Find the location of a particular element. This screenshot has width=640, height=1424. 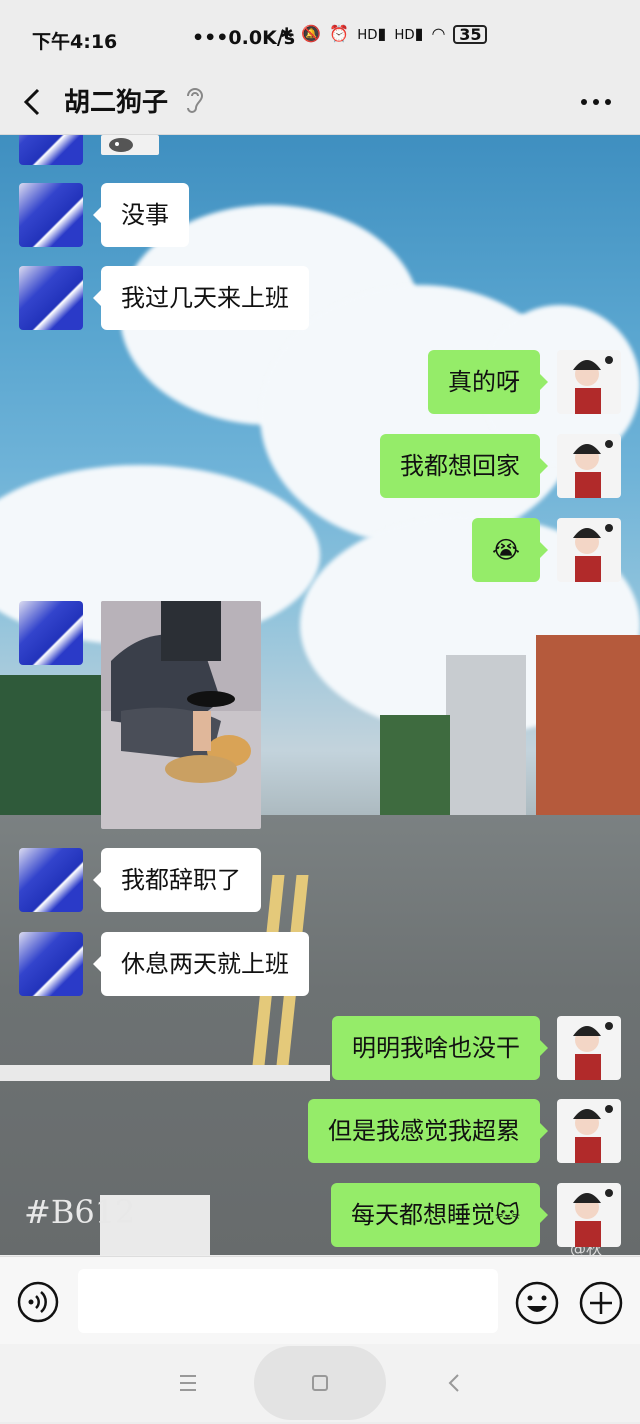

status-time: 下午4:16 is located at coordinates (75, 42).